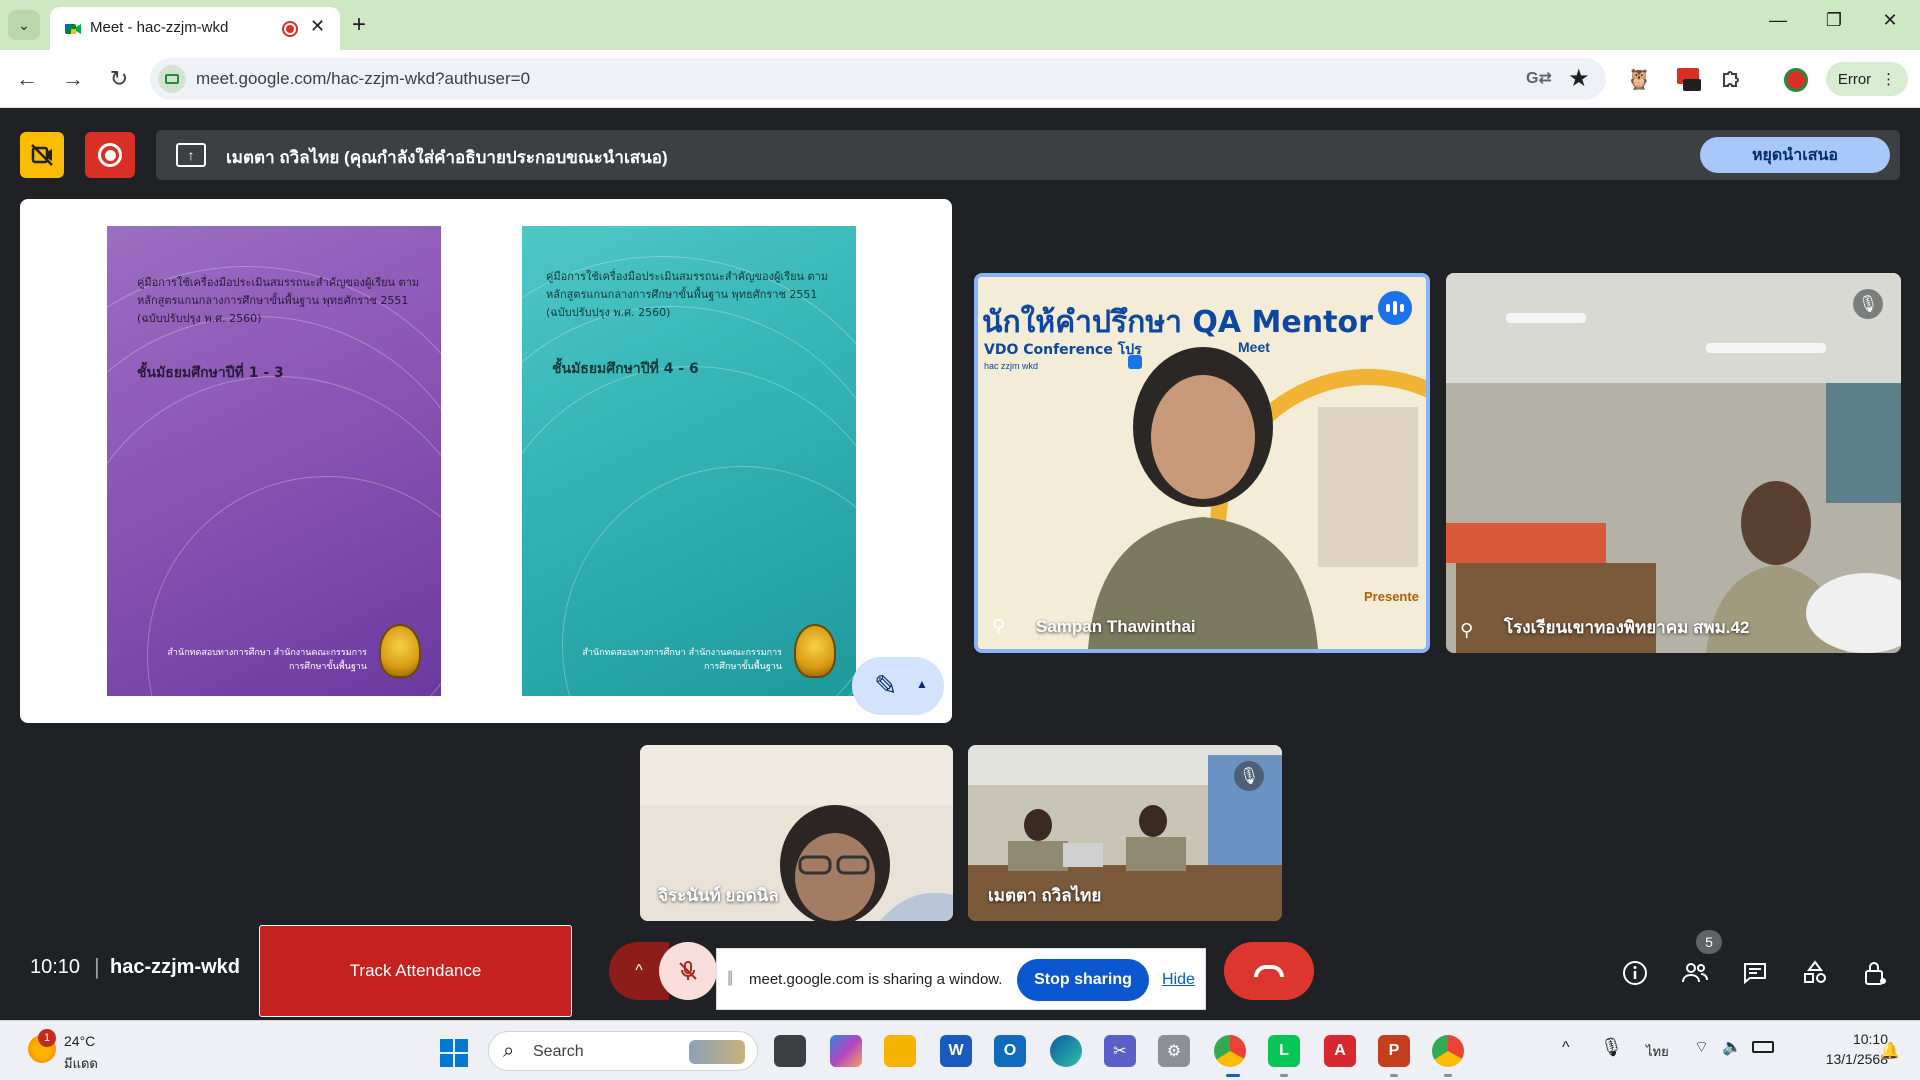 This screenshot has height=1080, width=1920. I want to click on chat-icon, so click(1755, 973).